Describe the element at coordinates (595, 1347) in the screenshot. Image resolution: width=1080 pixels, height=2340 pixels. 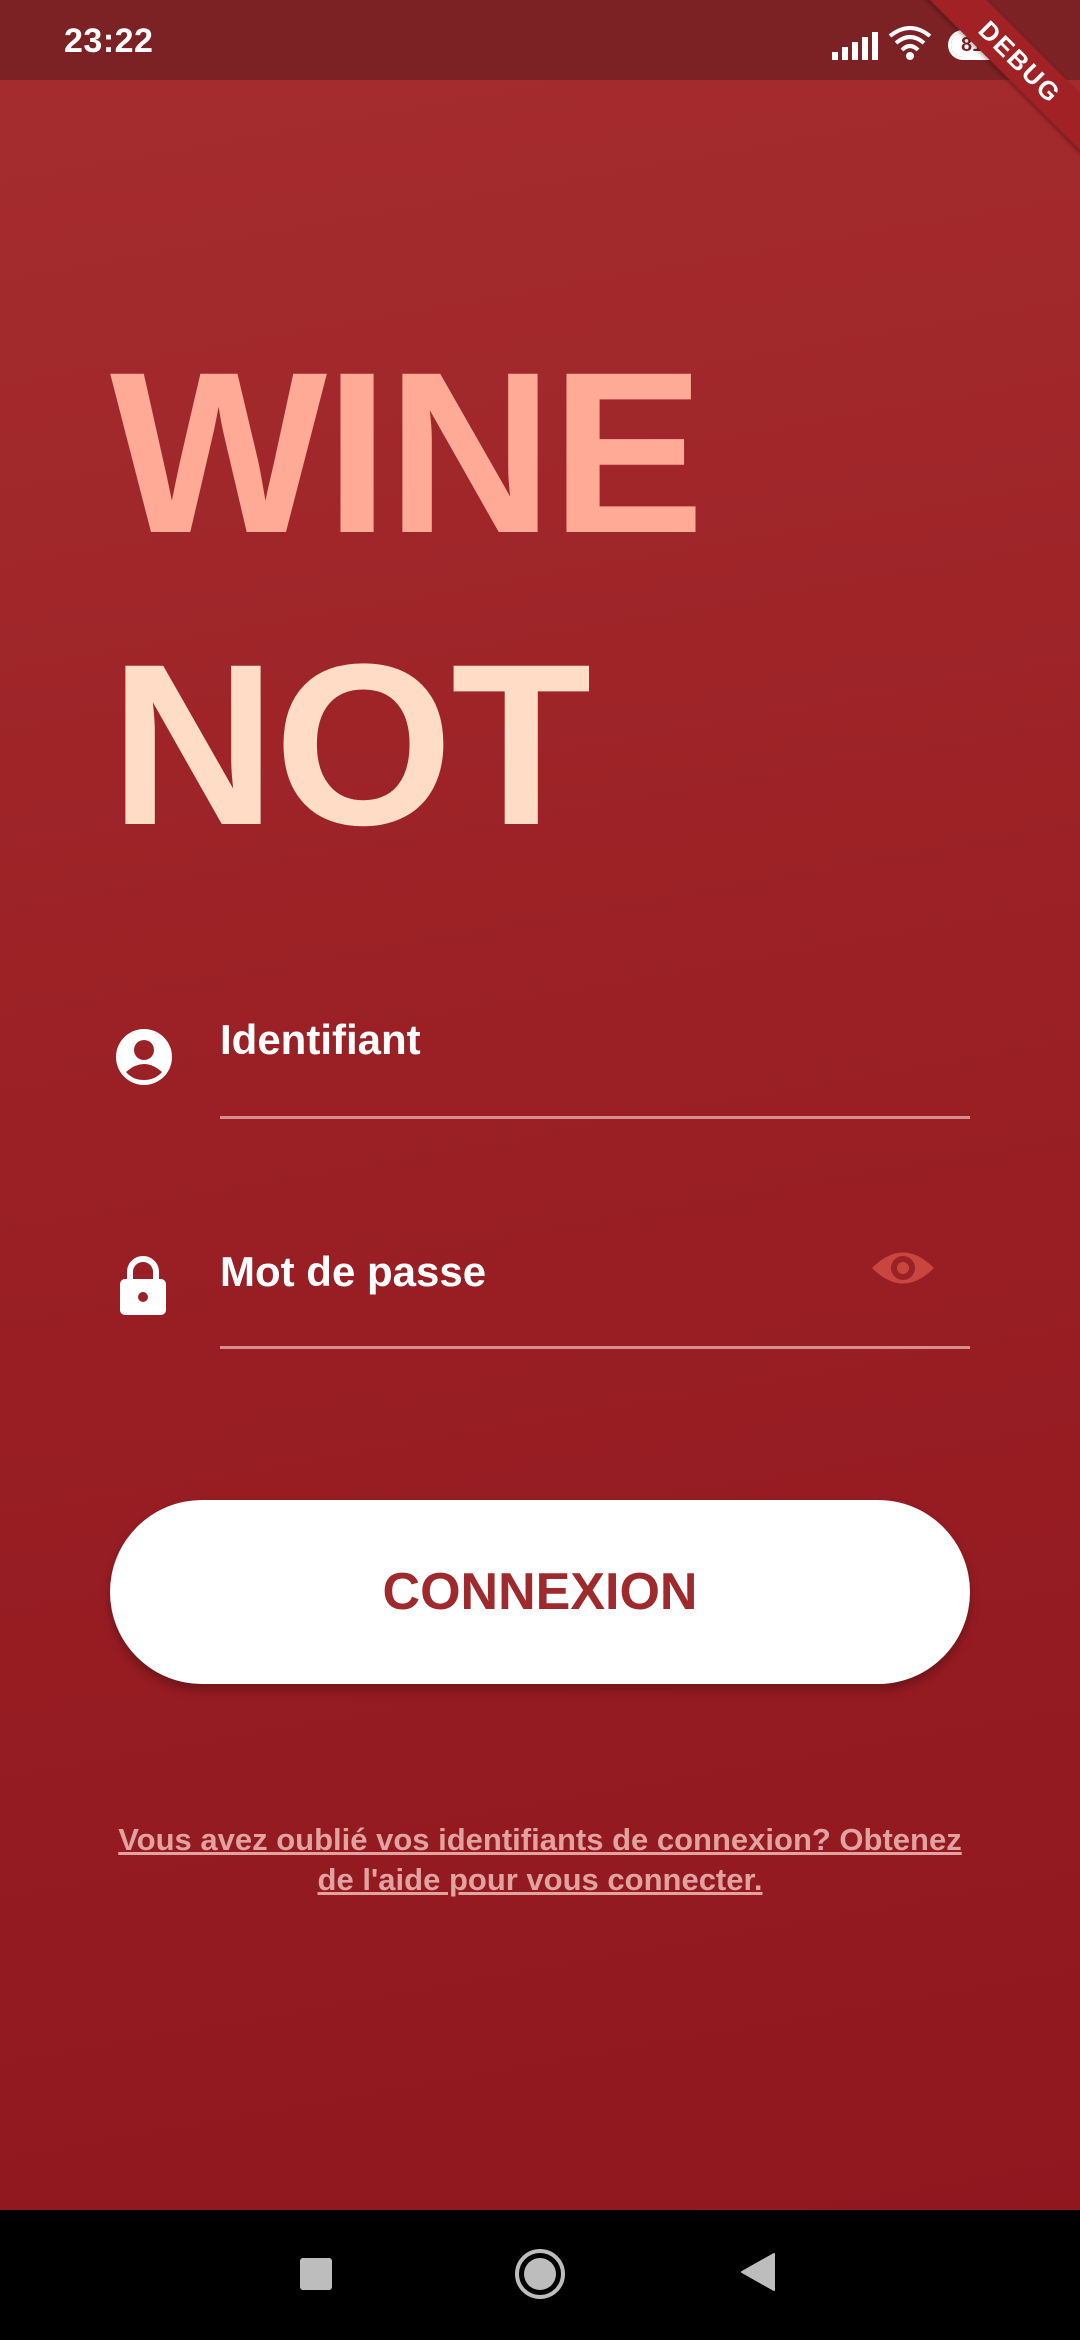
I see `password-underline` at that location.